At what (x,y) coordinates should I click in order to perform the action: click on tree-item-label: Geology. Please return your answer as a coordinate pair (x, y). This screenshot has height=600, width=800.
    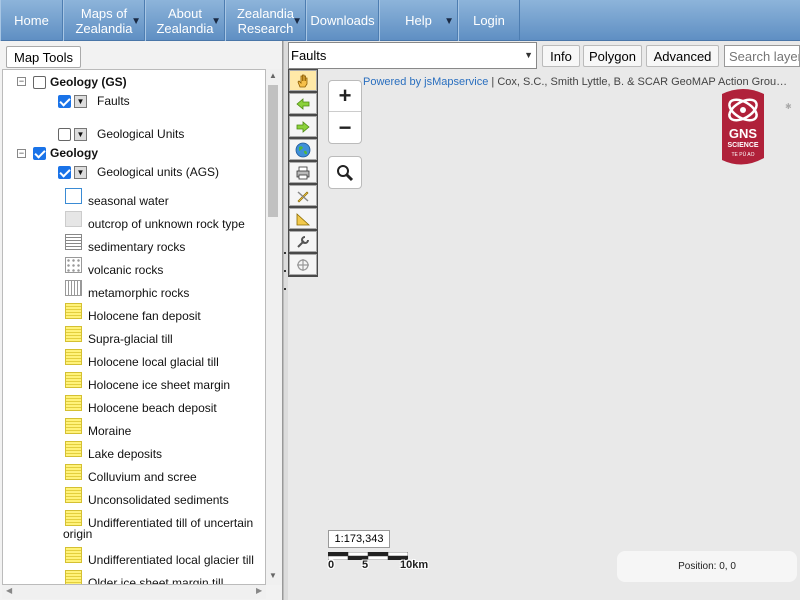
    Looking at the image, I should click on (74, 153).